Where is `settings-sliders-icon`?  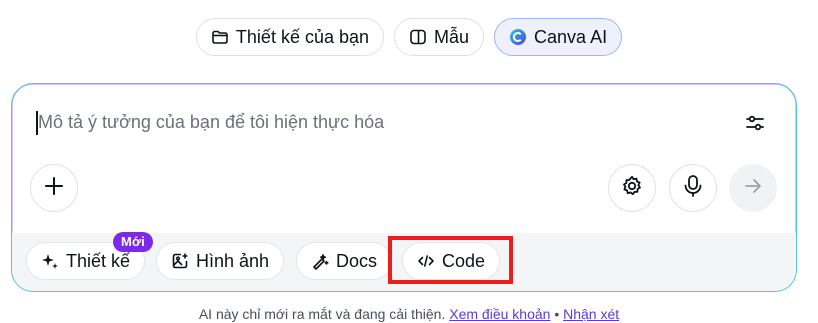
settings-sliders-icon is located at coordinates (755, 123).